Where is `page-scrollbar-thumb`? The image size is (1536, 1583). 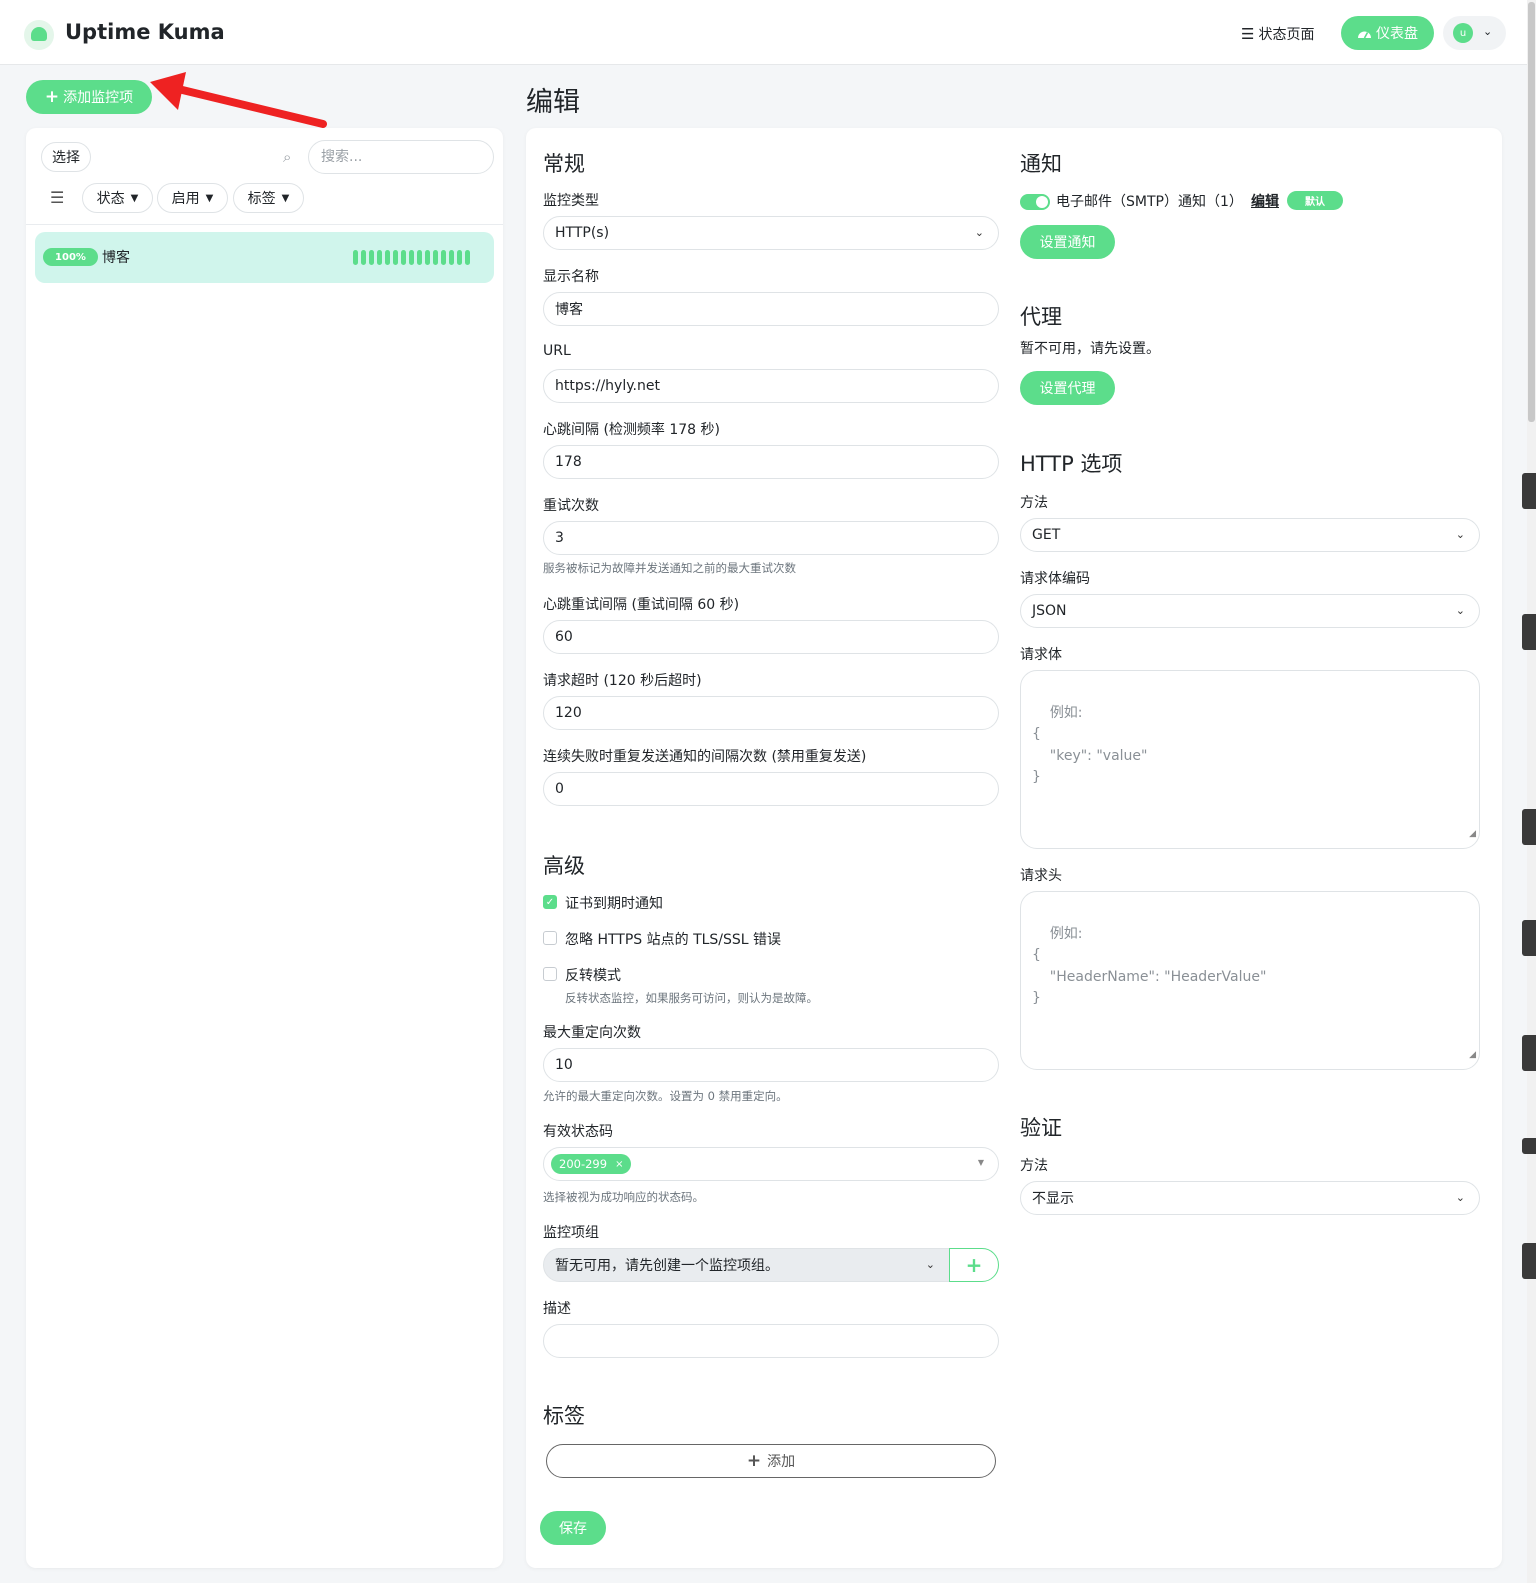
page-scrollbar-thumb is located at coordinates (1531, 212).